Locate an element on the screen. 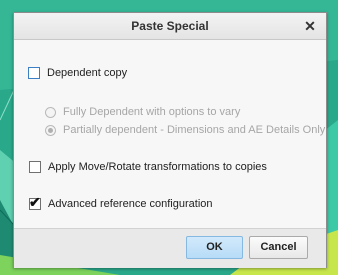  radio-selected-dot is located at coordinates (50, 130).